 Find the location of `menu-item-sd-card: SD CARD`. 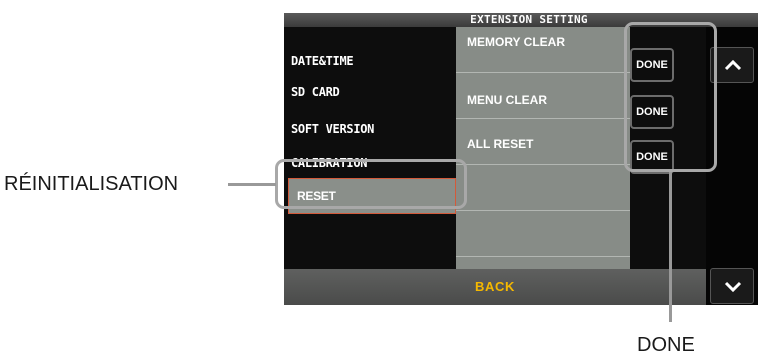

menu-item-sd-card: SD CARD is located at coordinates (315, 92).